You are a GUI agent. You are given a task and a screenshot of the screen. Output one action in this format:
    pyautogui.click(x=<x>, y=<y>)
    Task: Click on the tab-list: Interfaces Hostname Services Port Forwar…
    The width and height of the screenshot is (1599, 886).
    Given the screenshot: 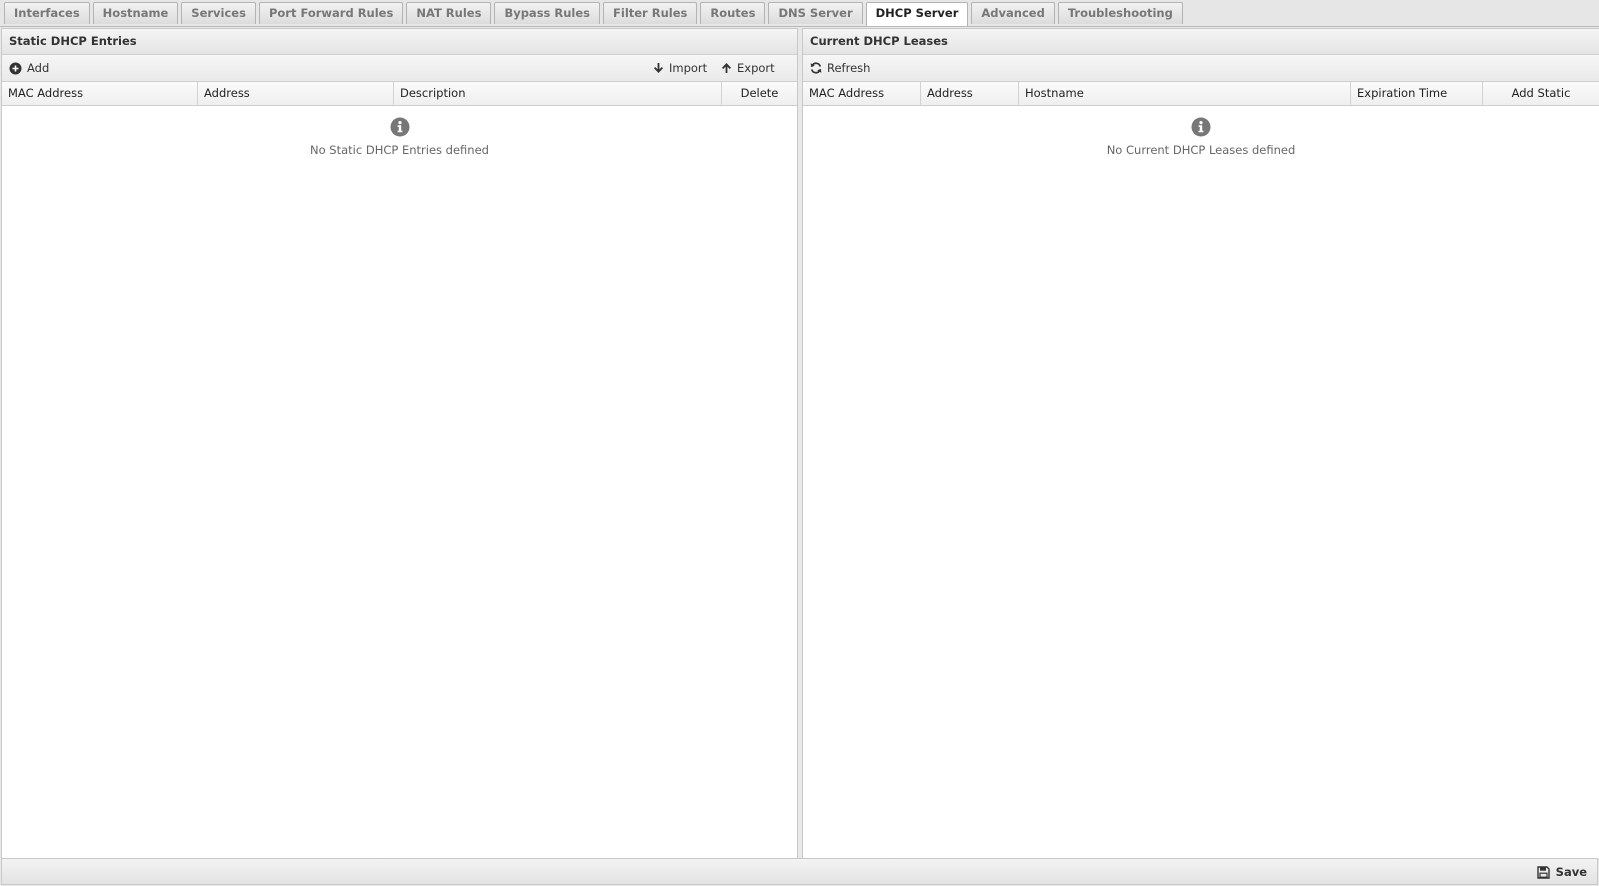 What is the action you would take?
    pyautogui.click(x=595, y=14)
    